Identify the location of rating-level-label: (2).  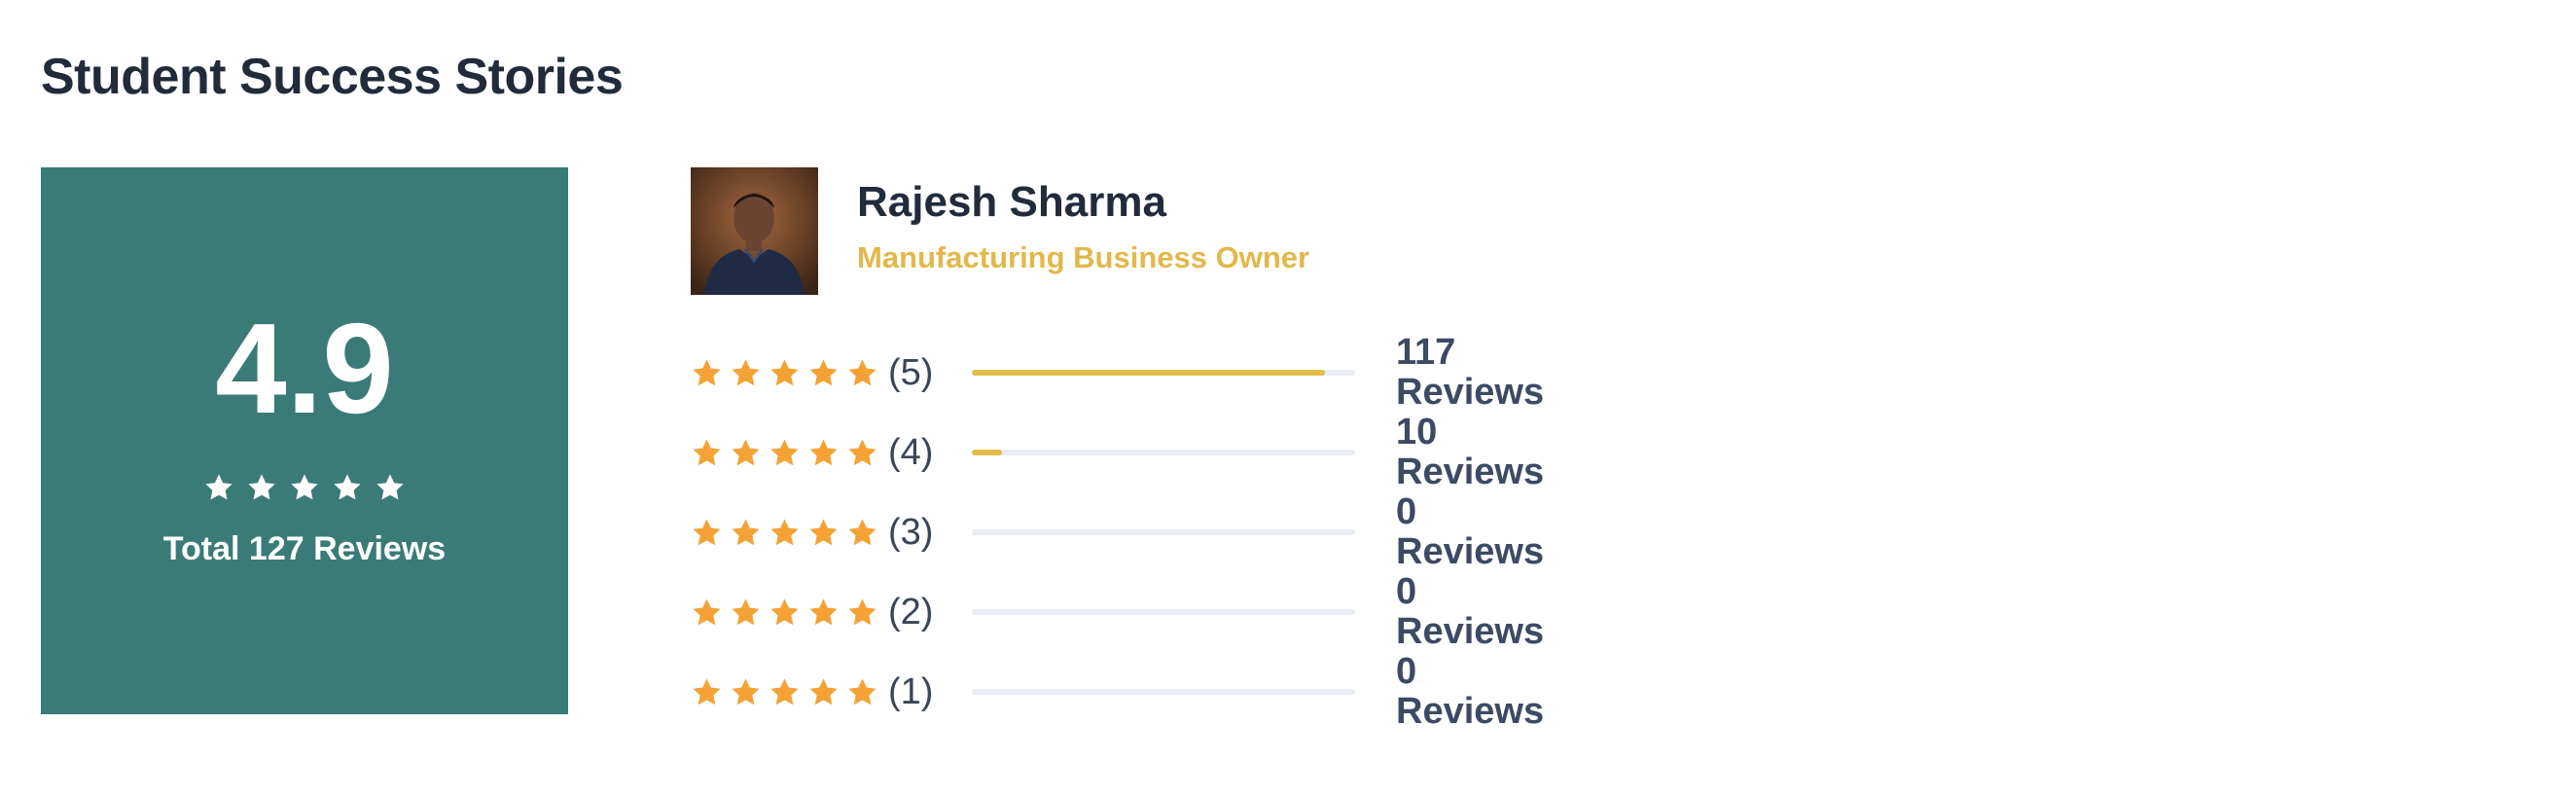
(911, 612).